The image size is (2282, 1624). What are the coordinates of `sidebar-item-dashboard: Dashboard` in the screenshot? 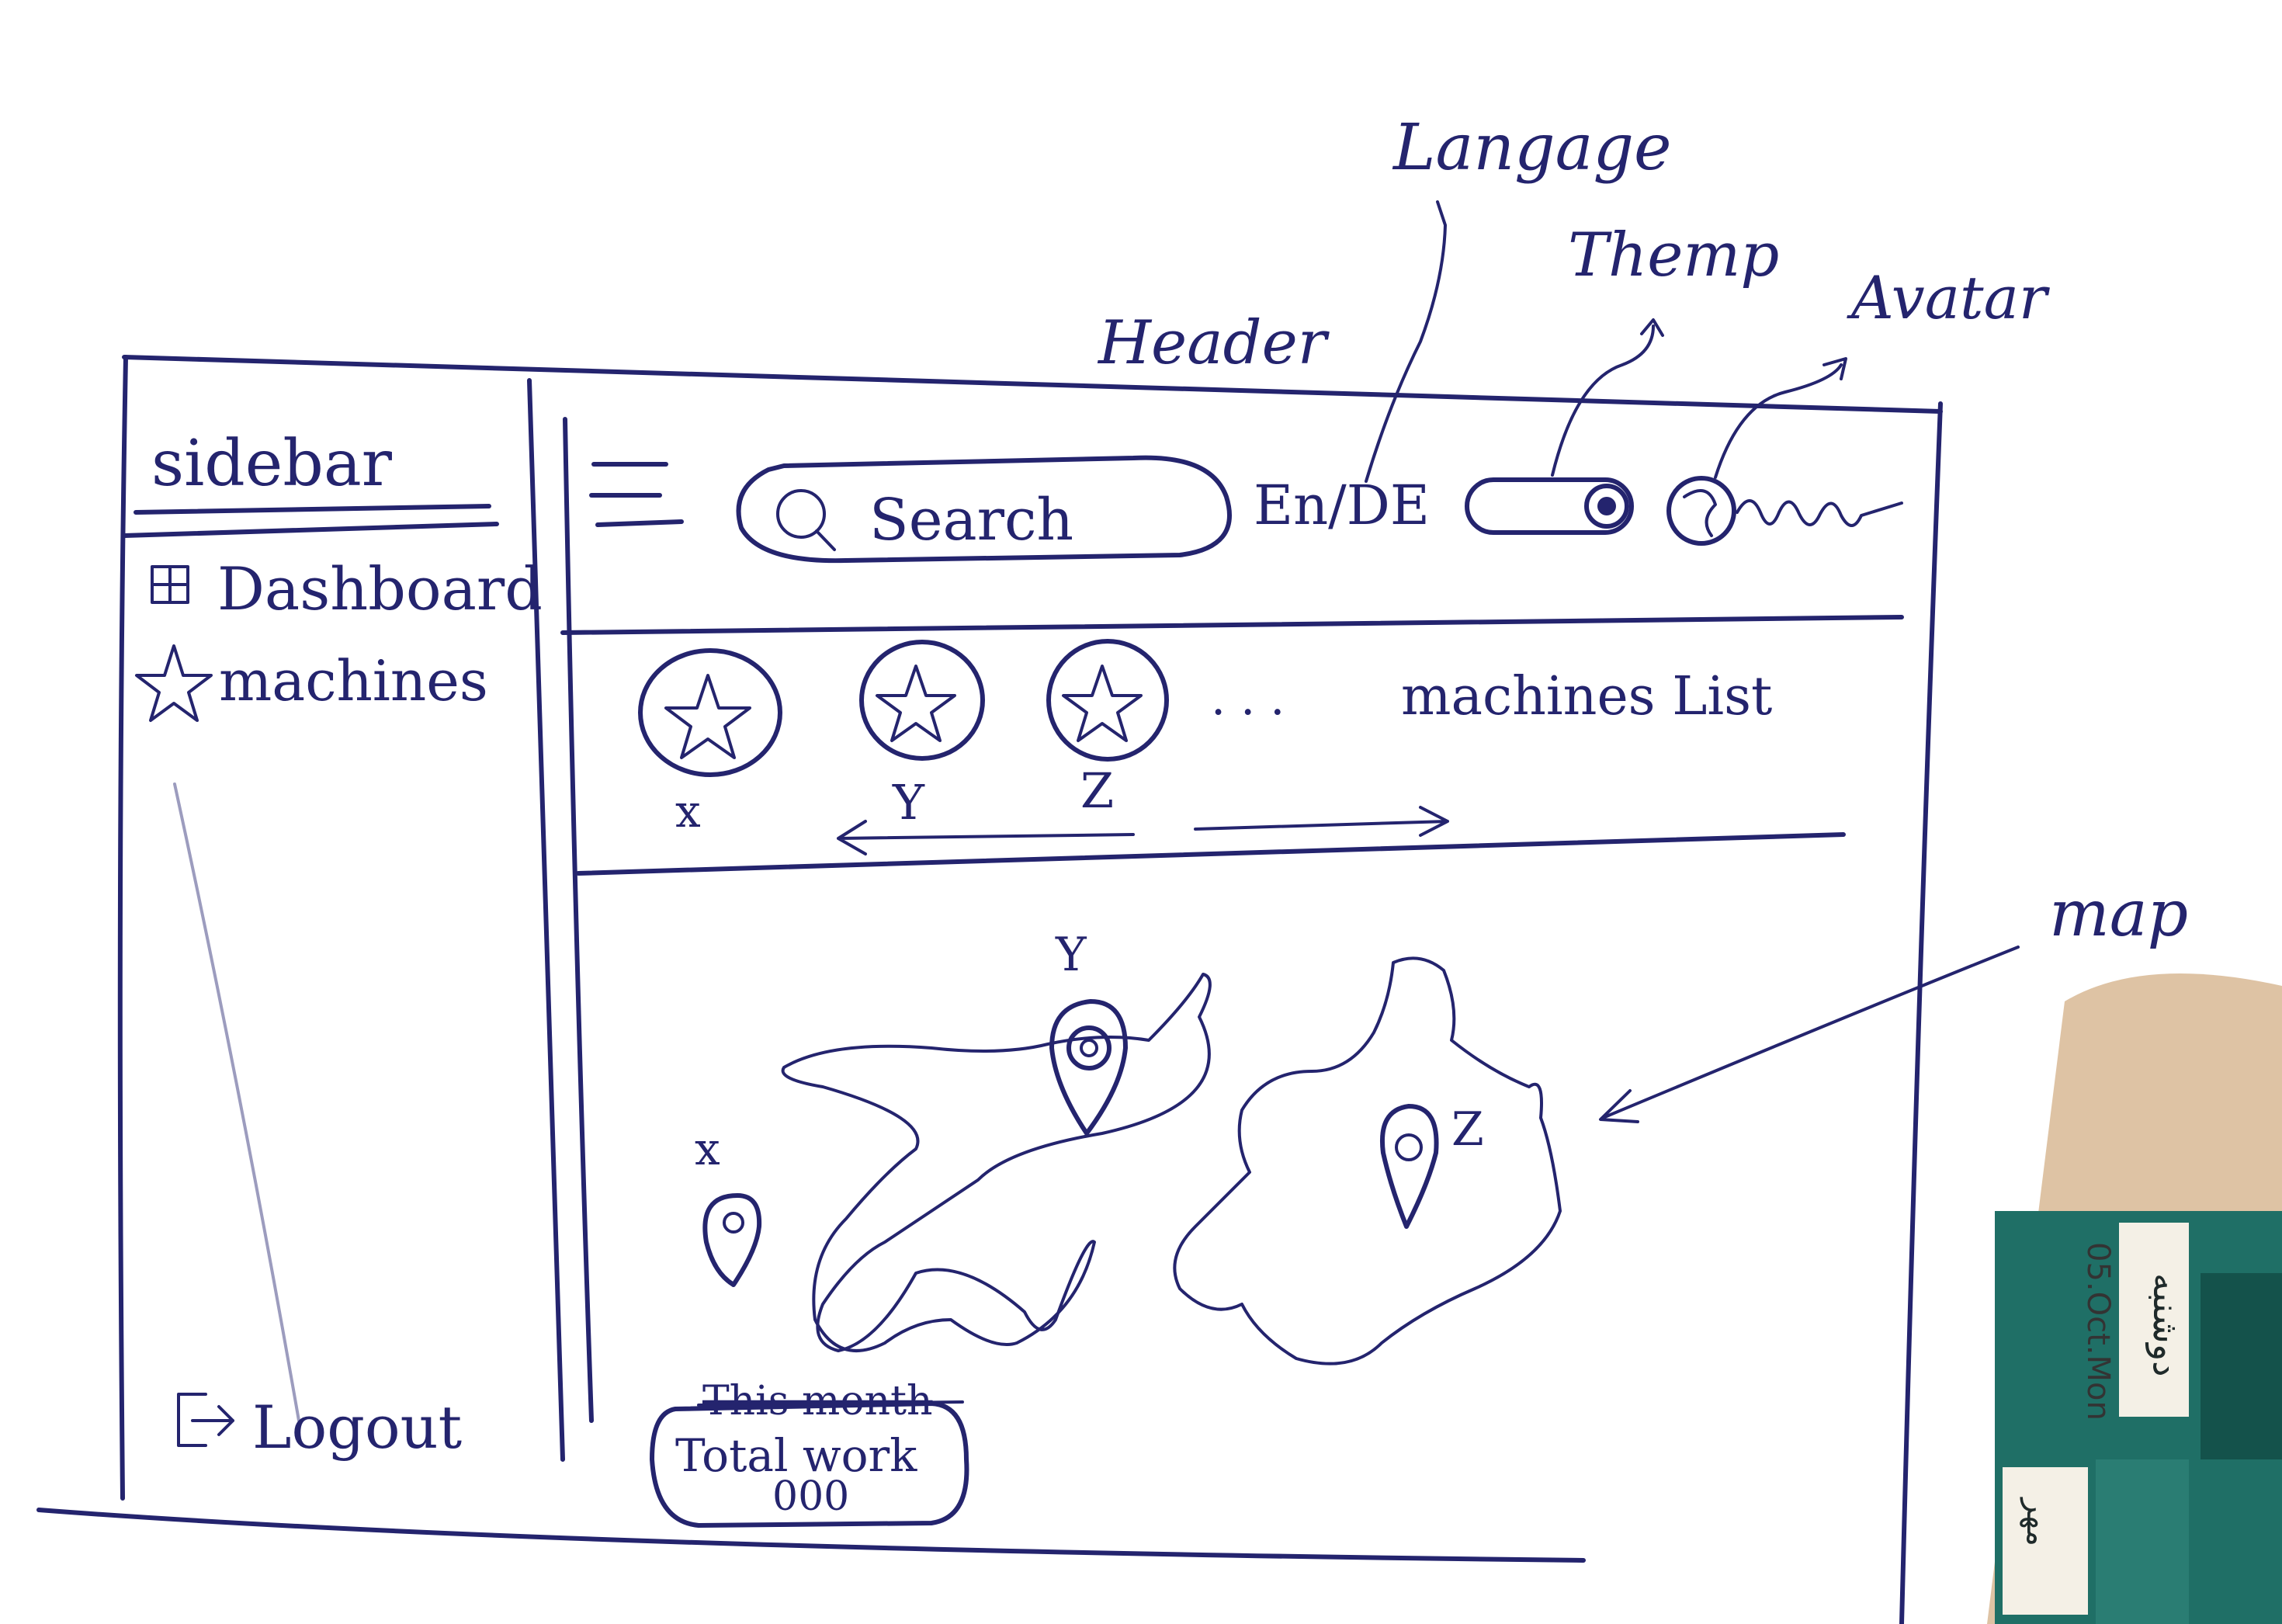 It's located at (347, 588).